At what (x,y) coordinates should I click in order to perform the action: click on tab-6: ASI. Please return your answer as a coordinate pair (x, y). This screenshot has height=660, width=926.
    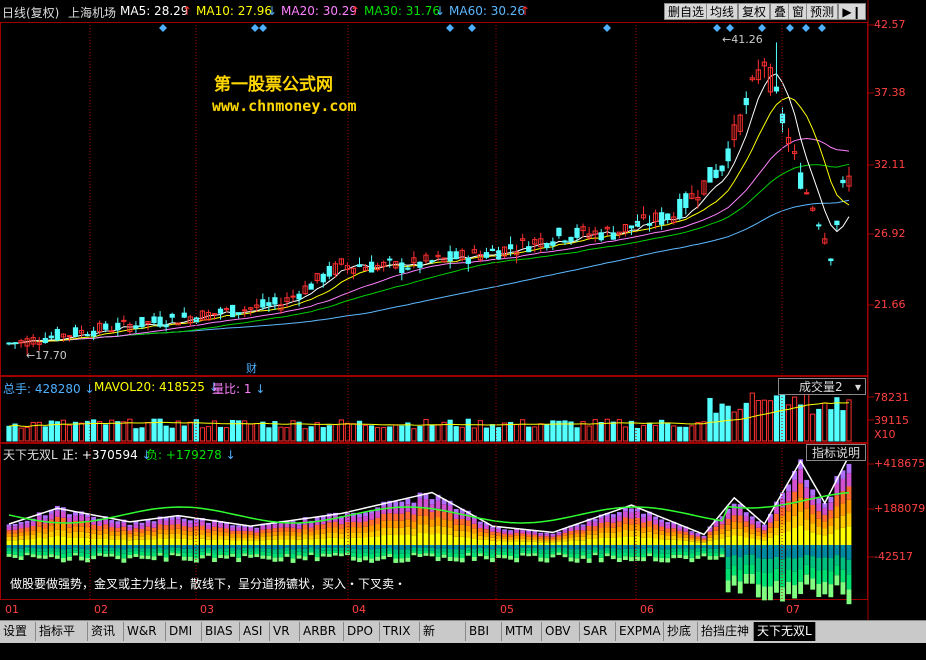
    Looking at the image, I should click on (255, 631).